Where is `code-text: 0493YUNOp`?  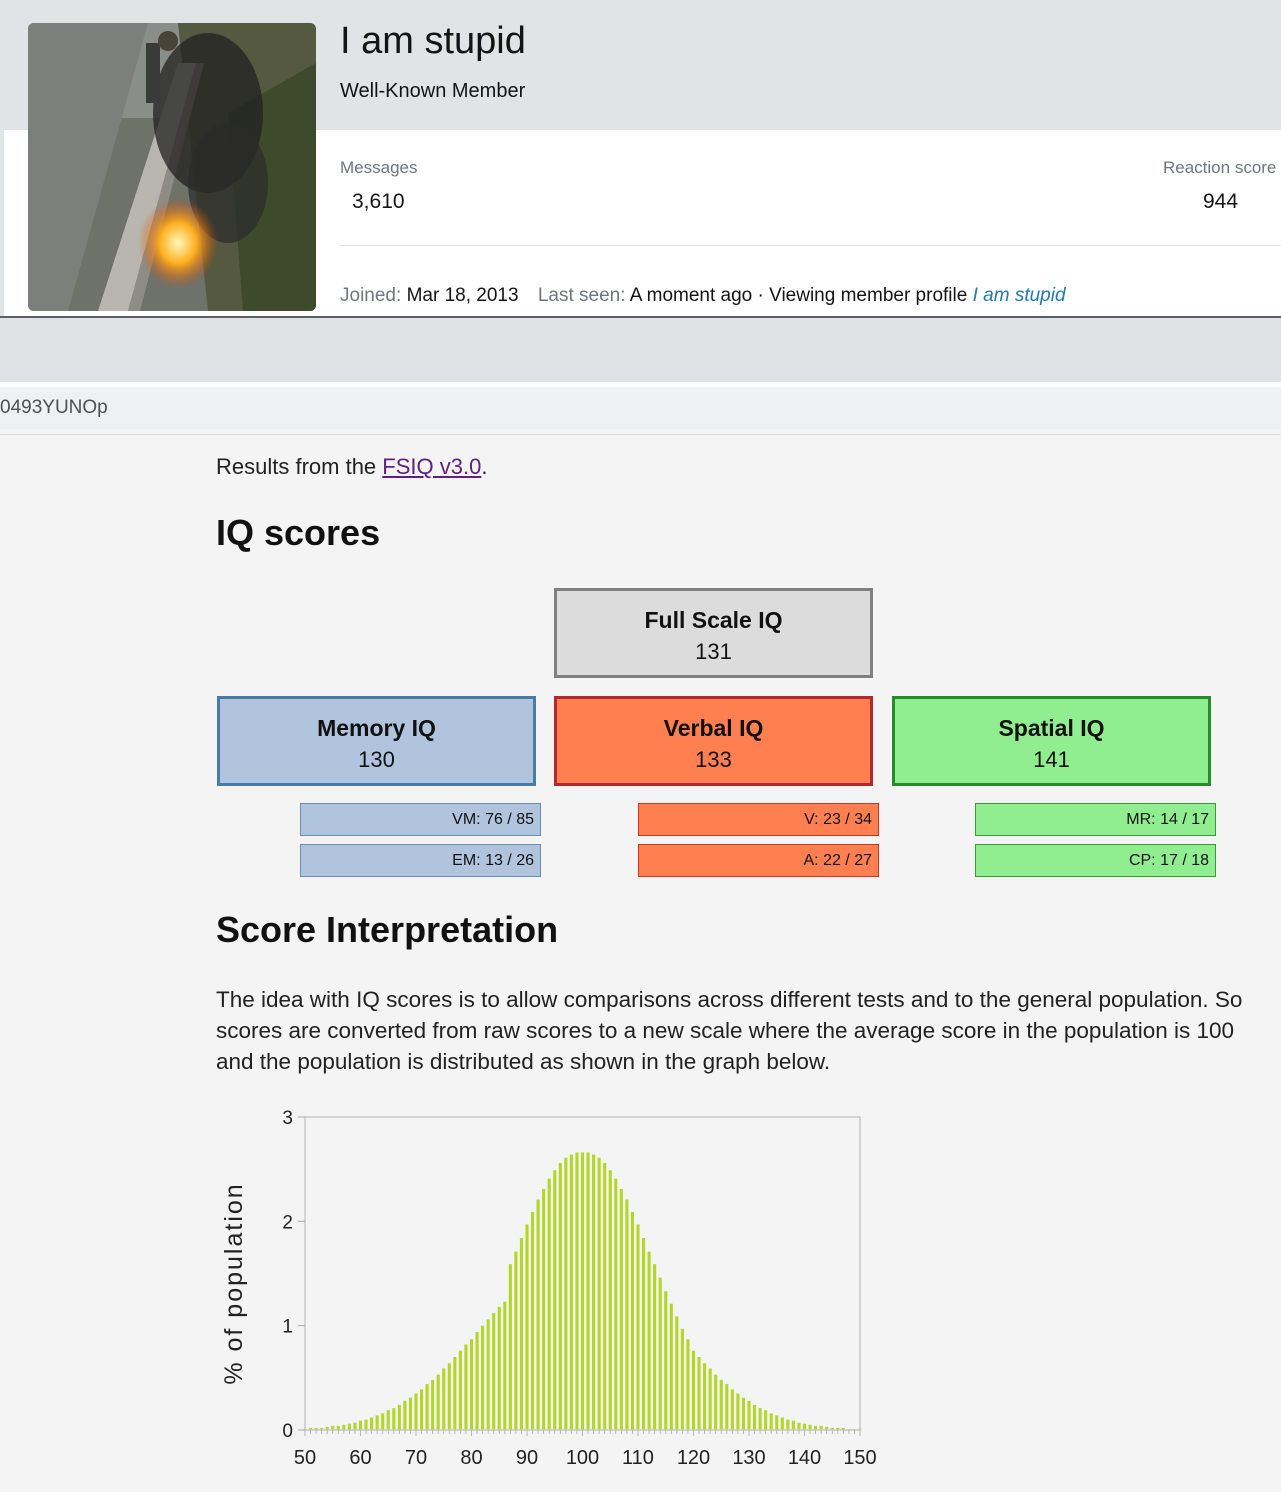
code-text: 0493YUNOp is located at coordinates (54, 407).